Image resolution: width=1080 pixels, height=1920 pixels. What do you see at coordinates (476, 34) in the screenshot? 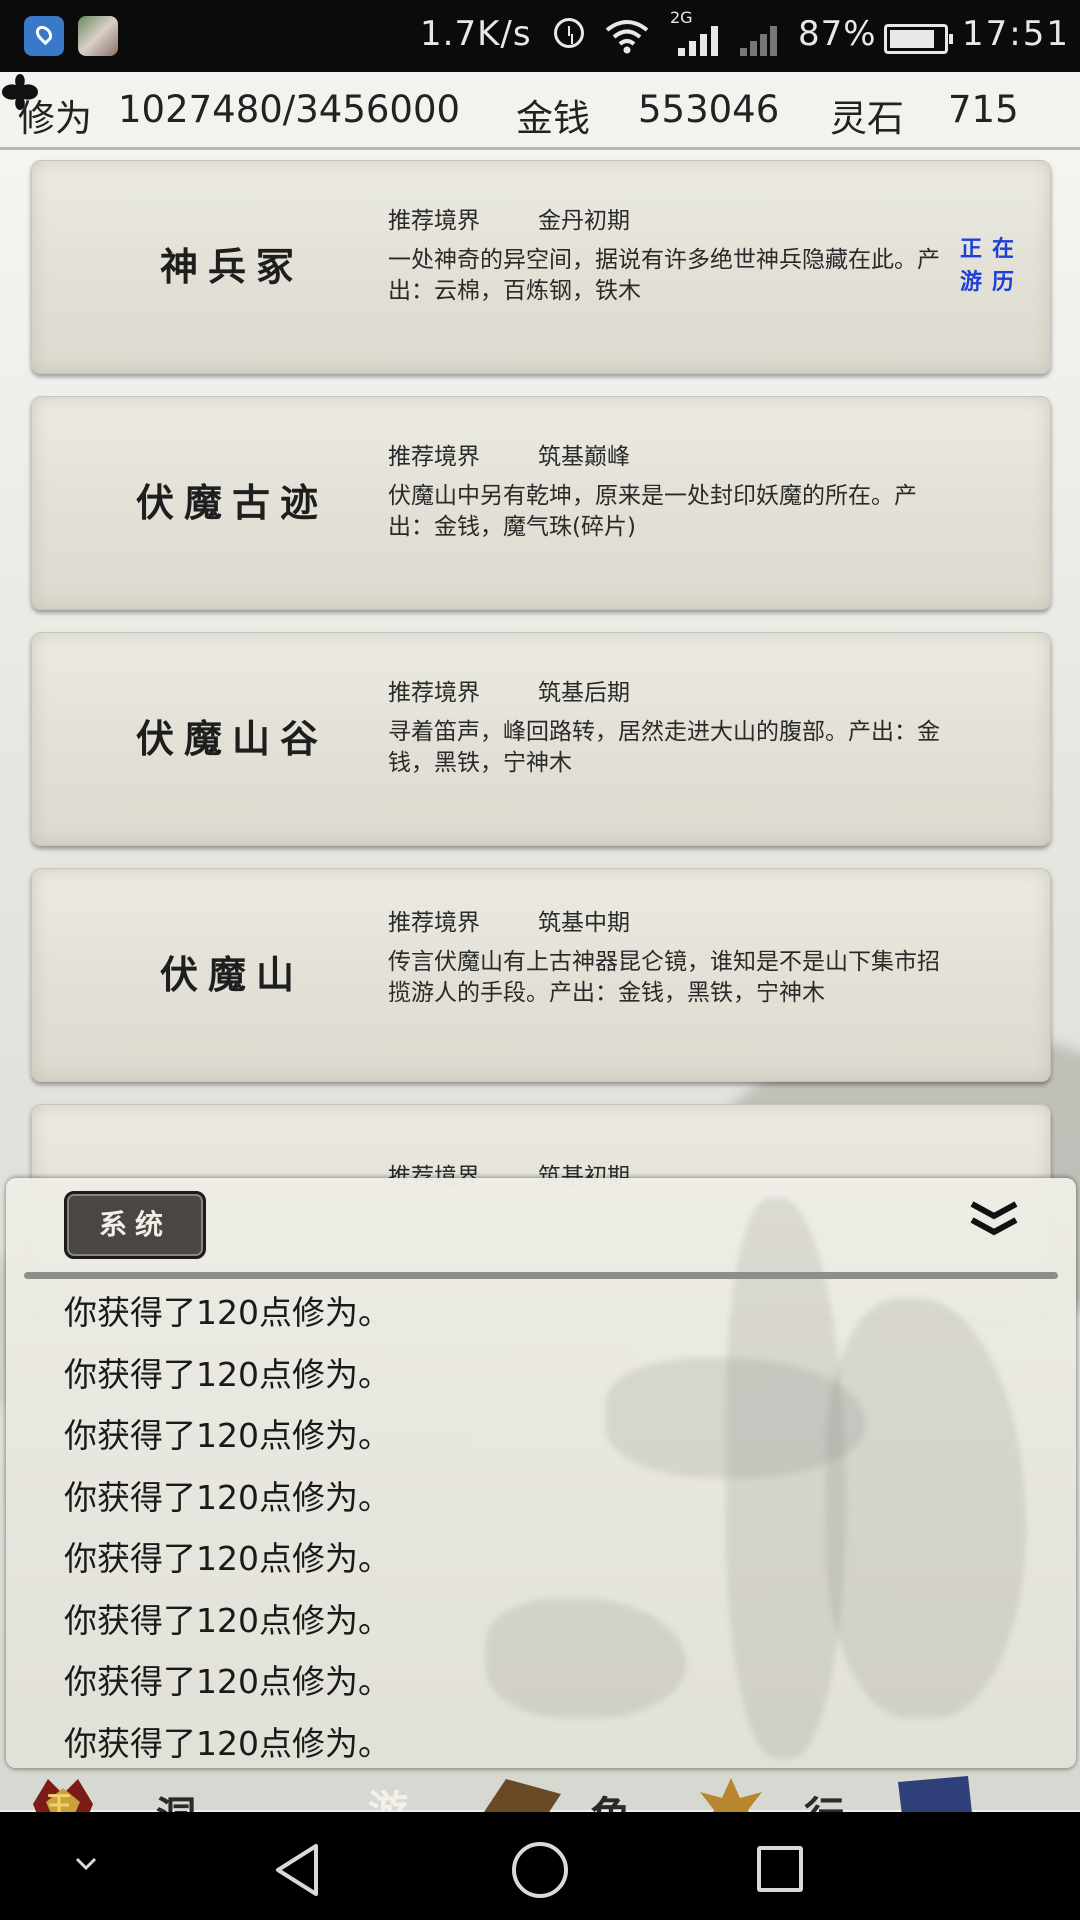
I see `network-speed: 1.7K/s` at bounding box center [476, 34].